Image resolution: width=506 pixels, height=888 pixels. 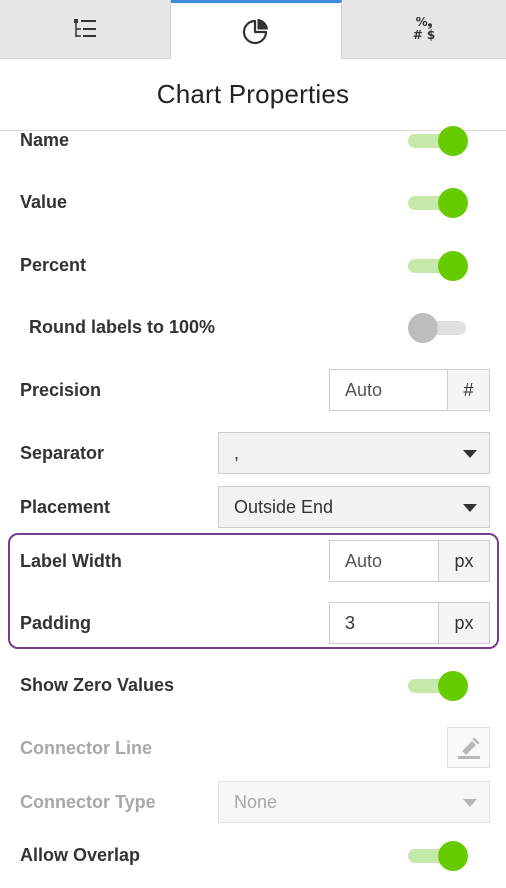 I want to click on setting-connector-type: Connector Type None, so click(x=253, y=802).